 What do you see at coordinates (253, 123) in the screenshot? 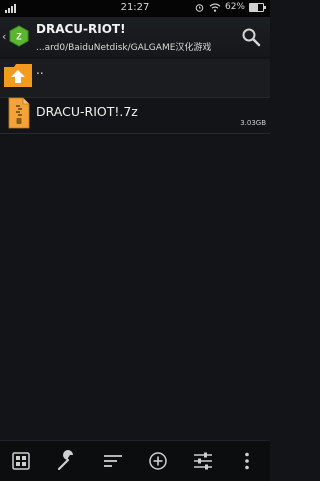
I see `file-size: 3.03GB` at bounding box center [253, 123].